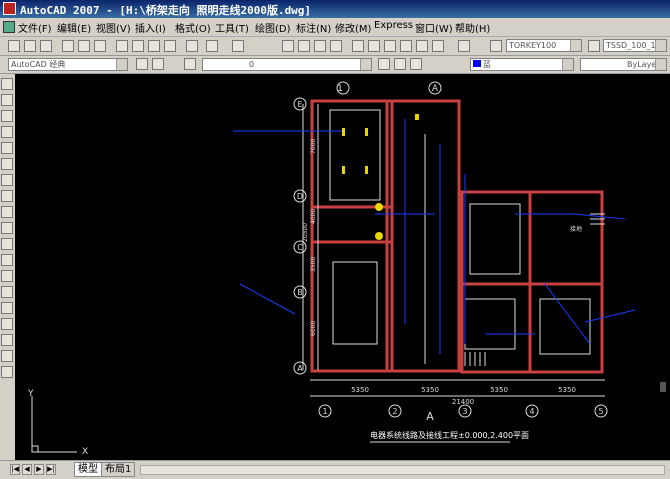 This screenshot has height=479, width=670. What do you see at coordinates (324, 411) in the screenshot?
I see `axis-label-bottom-1: 1` at bounding box center [324, 411].